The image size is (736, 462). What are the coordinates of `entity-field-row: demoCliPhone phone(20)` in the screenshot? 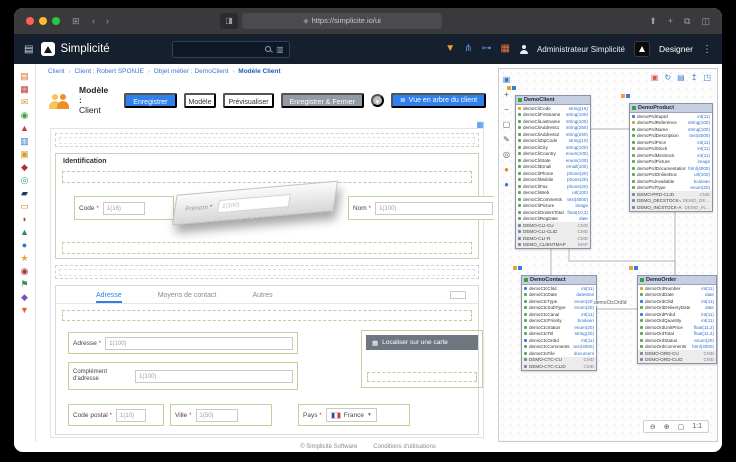 It's located at (553, 173).